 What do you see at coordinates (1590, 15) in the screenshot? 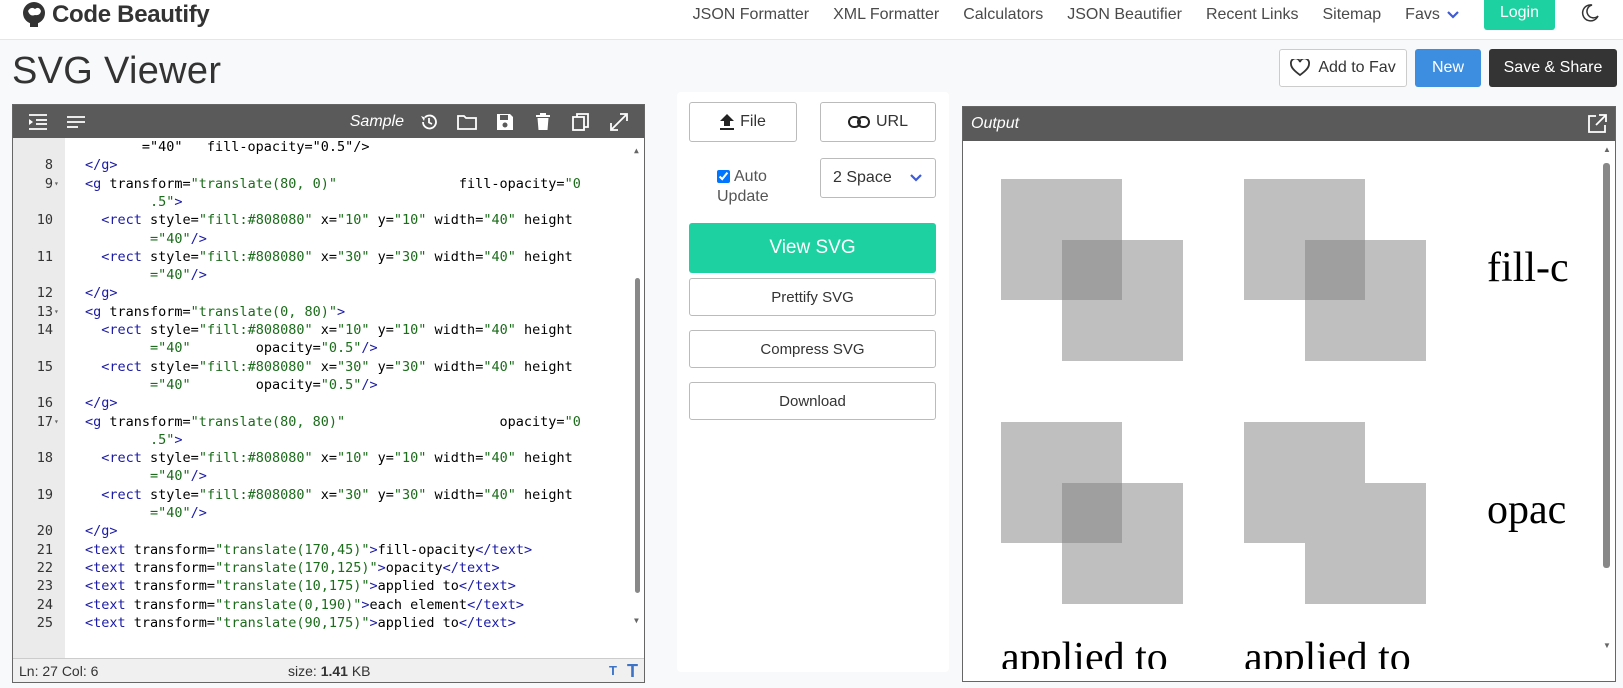
I see `moon-icon` at bounding box center [1590, 15].